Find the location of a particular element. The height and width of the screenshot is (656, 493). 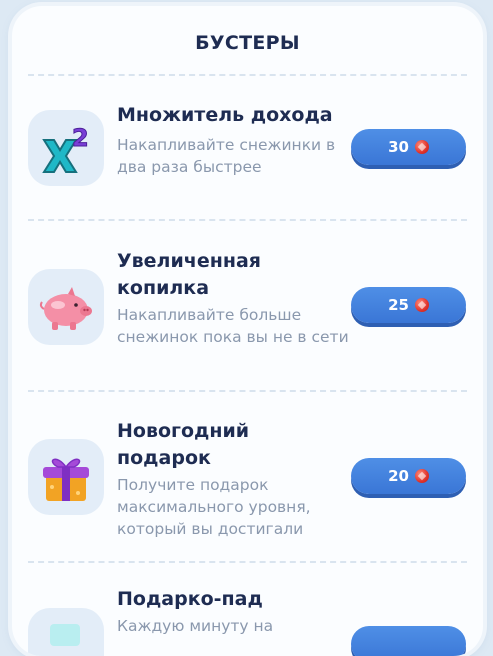

booster-title: Увеличенная копилка is located at coordinates (189, 274).